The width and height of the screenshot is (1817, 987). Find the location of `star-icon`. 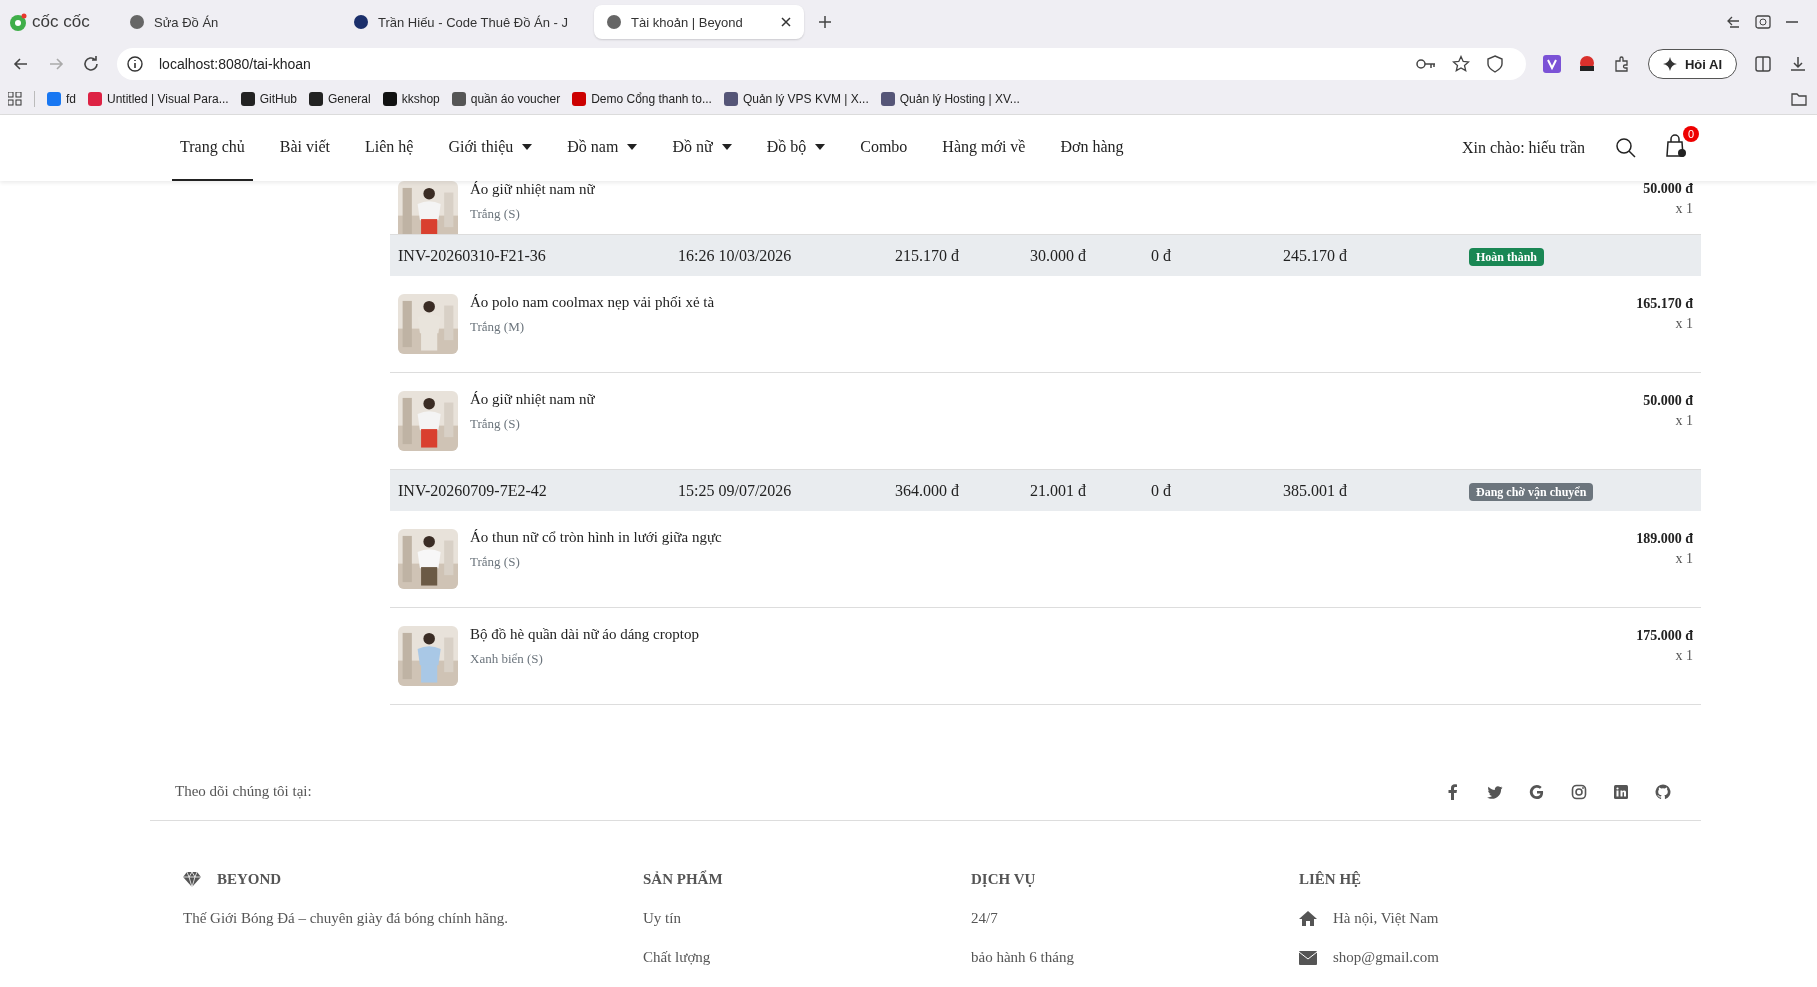

star-icon is located at coordinates (1460, 64).